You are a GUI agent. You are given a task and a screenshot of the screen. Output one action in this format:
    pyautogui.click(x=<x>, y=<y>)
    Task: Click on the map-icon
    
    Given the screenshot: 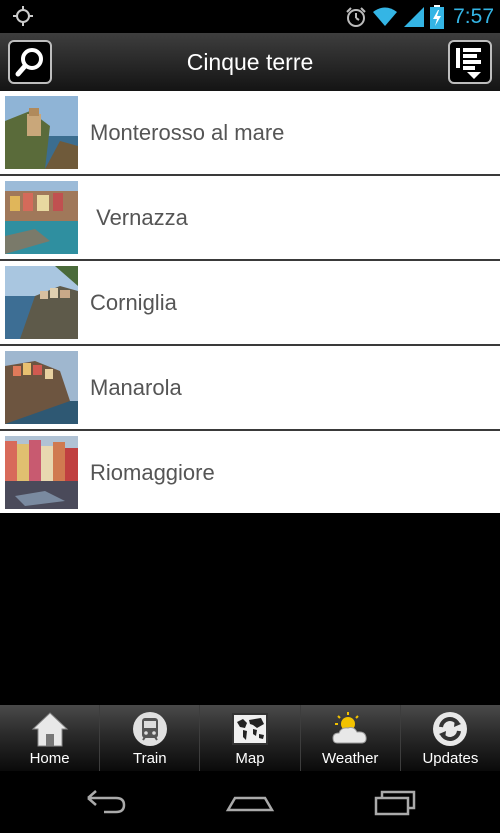 What is the action you would take?
    pyautogui.click(x=250, y=729)
    